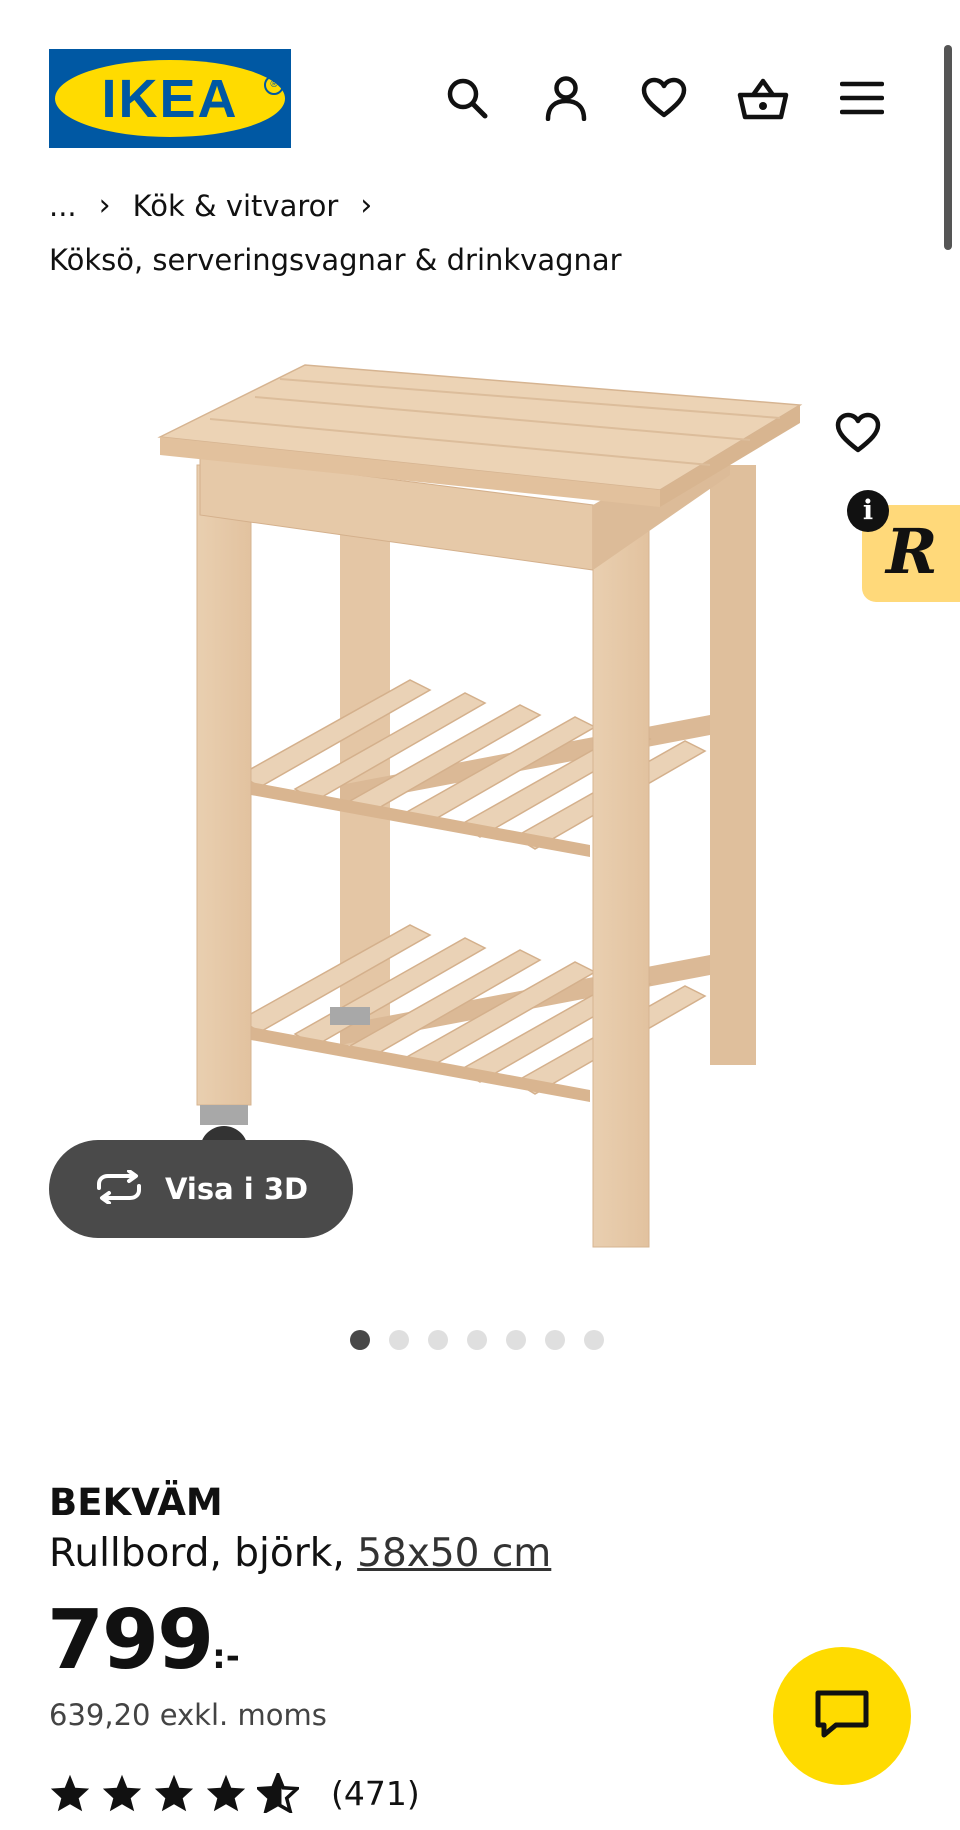 The width and height of the screenshot is (960, 1830). Describe the element at coordinates (136, 1502) in the screenshot. I see `product-name: BEKVÄM` at that location.